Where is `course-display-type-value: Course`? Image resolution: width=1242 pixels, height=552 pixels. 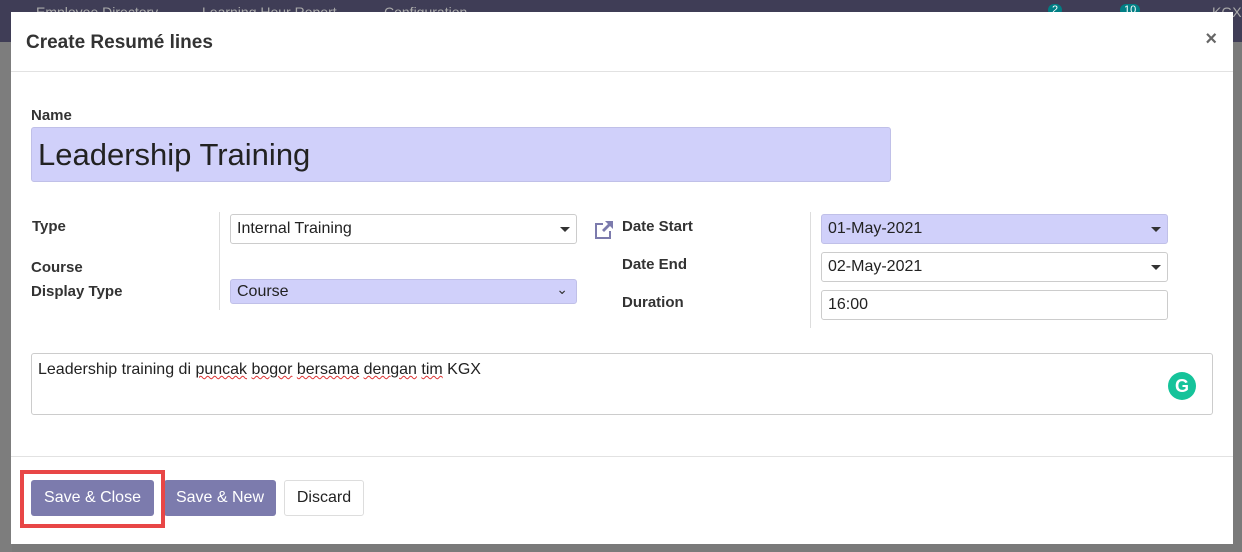
course-display-type-value: Course is located at coordinates (263, 291).